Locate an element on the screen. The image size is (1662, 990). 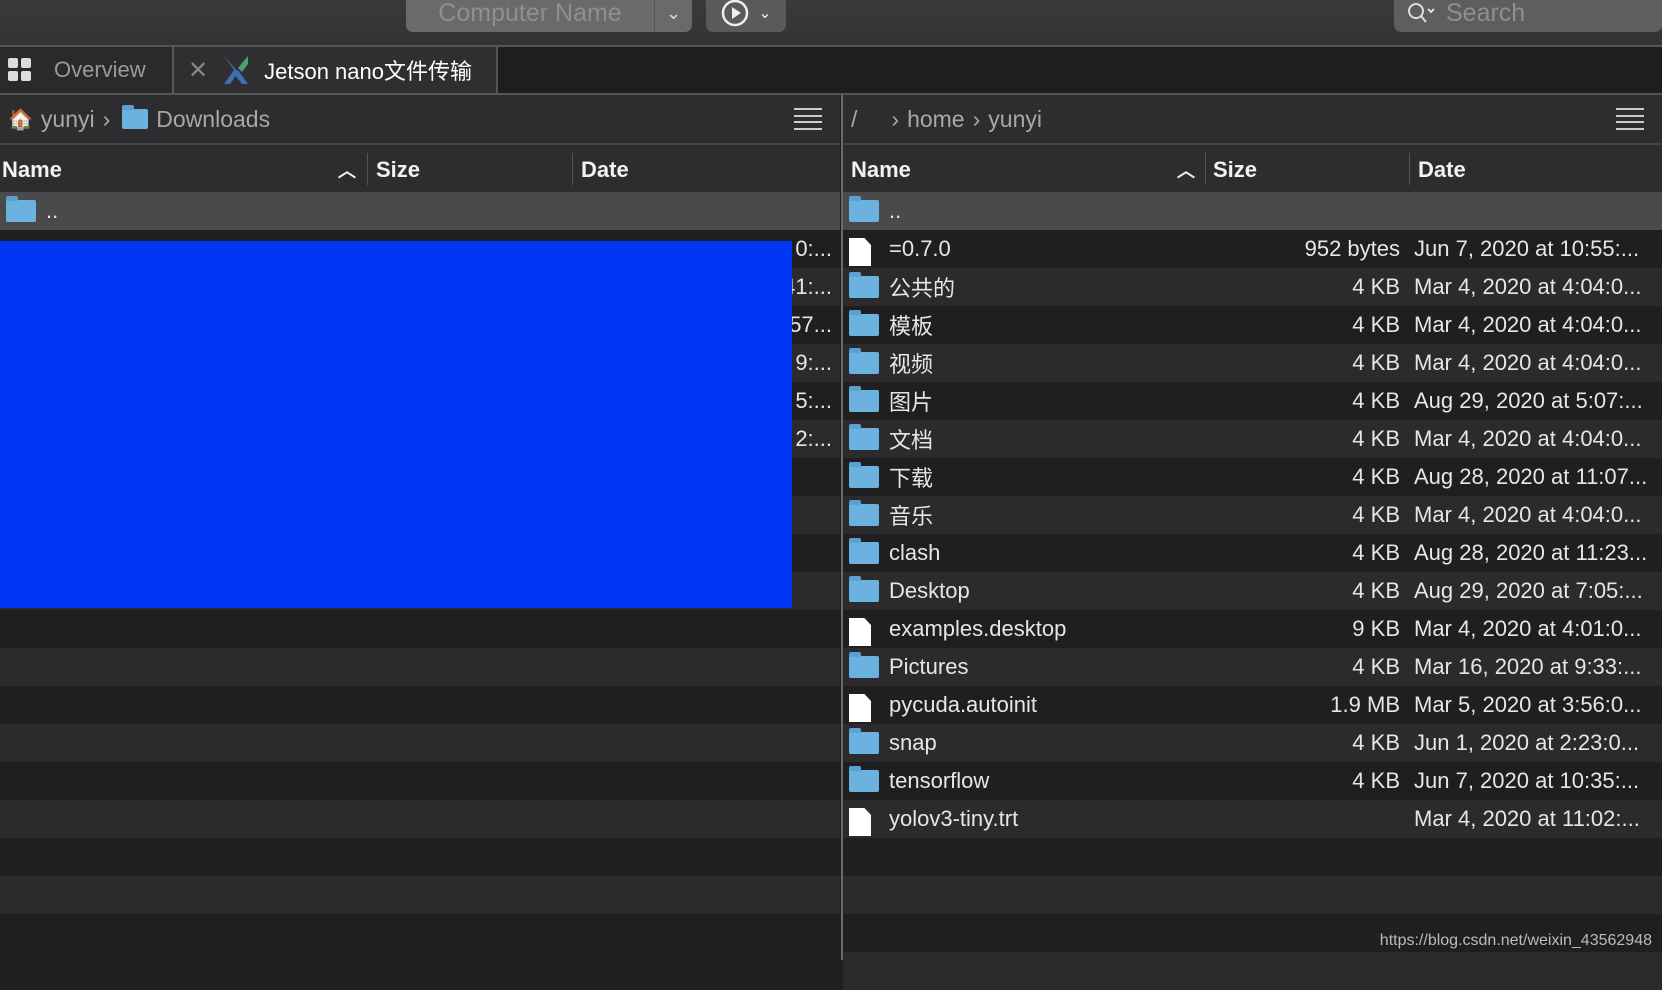
breadcrumb: 🏠 yunyi › Downloads is located at coordinates (420, 120).